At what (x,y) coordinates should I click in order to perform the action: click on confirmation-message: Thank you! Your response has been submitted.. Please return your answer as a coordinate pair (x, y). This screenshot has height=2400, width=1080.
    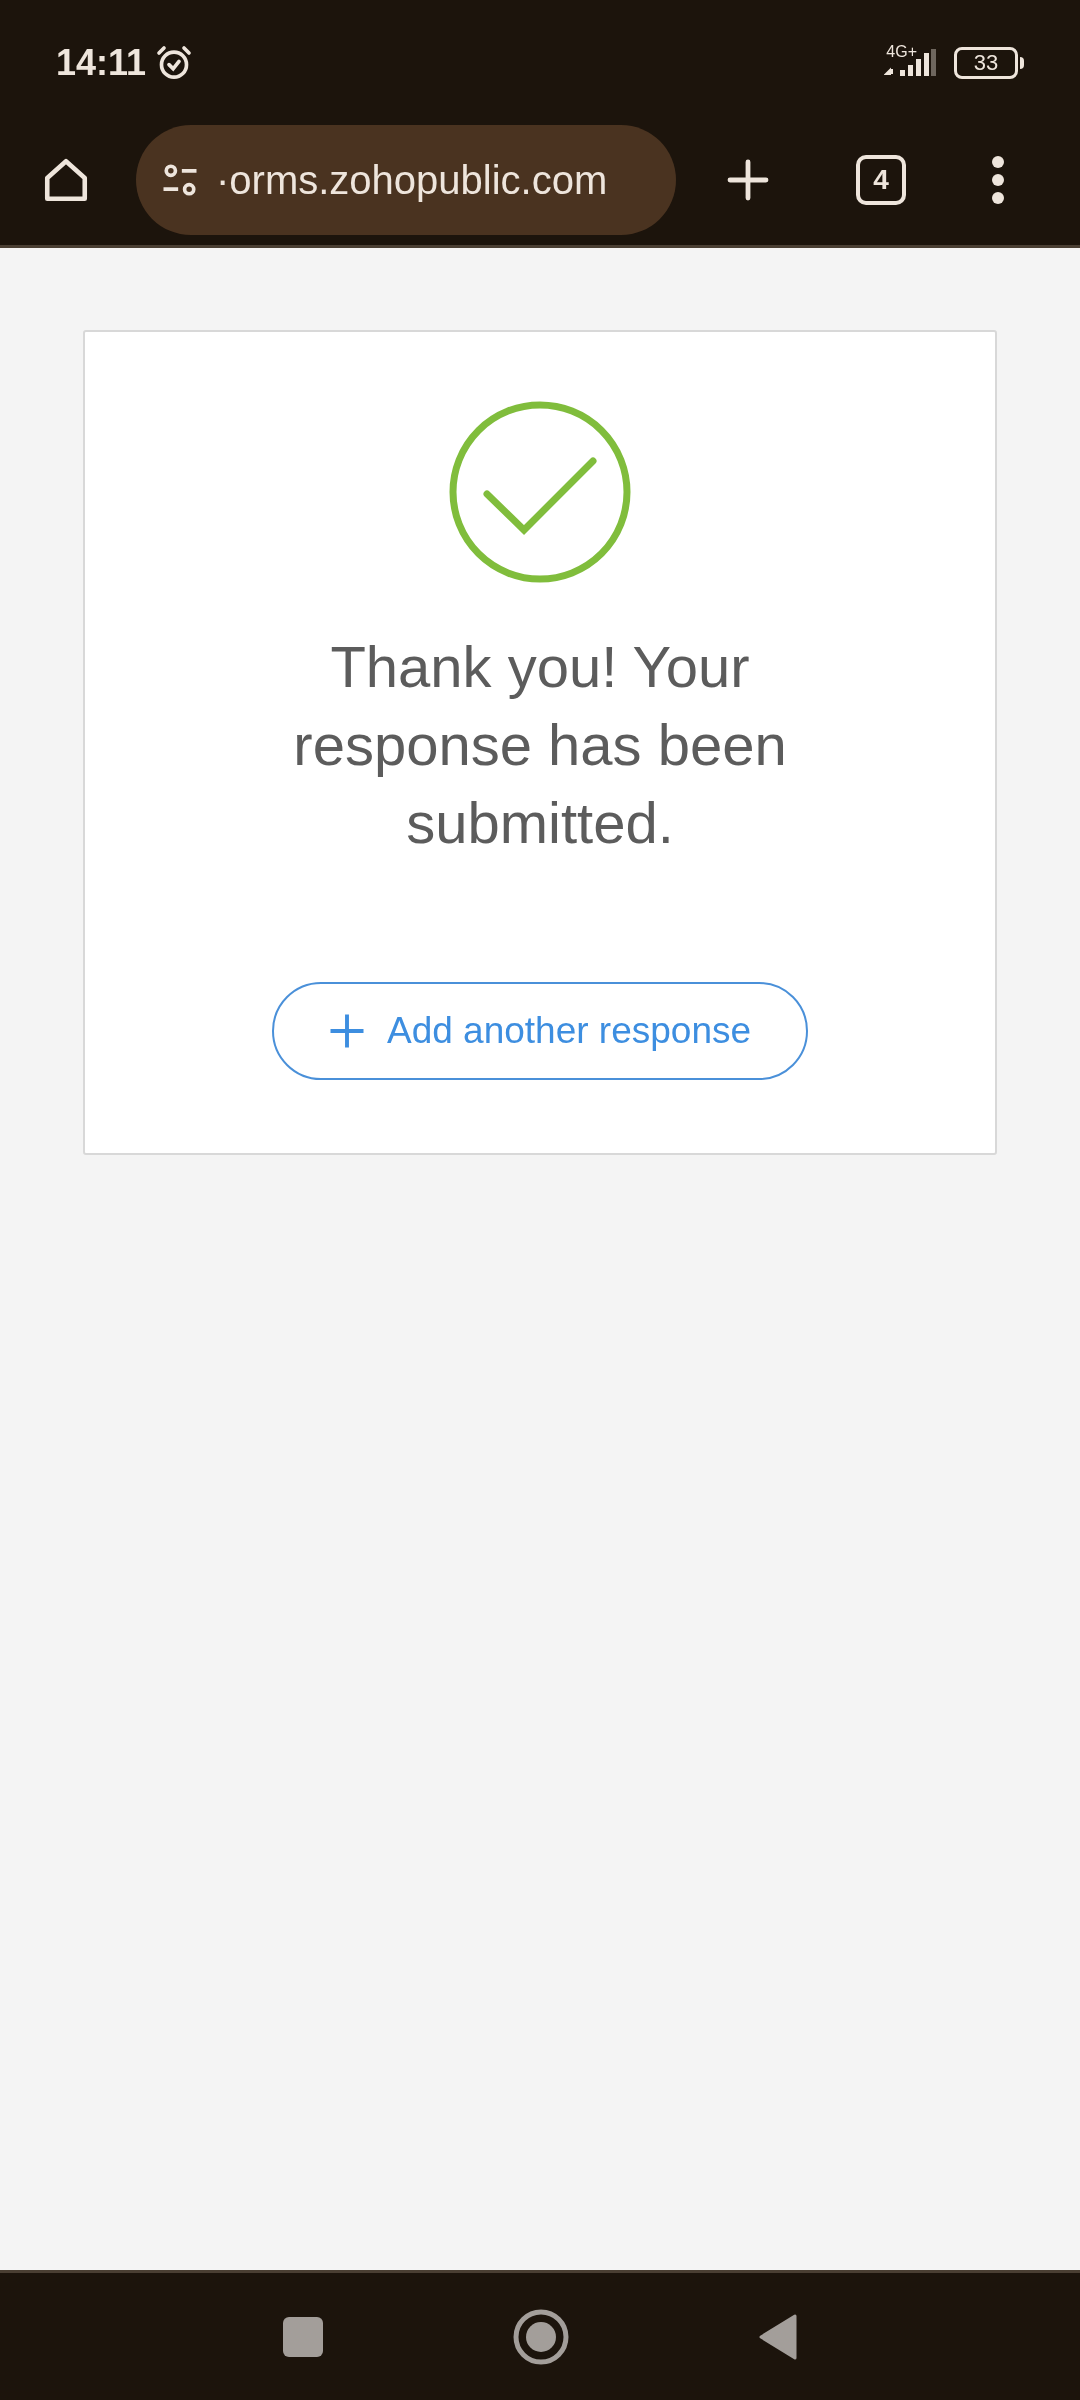
    Looking at the image, I should click on (540, 745).